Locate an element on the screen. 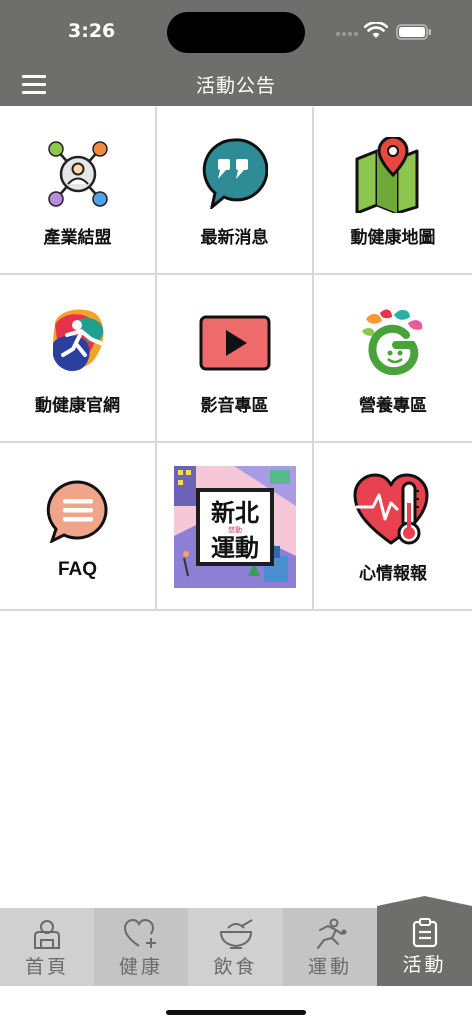  tile-nutrition-zone: 營養專區 is located at coordinates (393, 359).